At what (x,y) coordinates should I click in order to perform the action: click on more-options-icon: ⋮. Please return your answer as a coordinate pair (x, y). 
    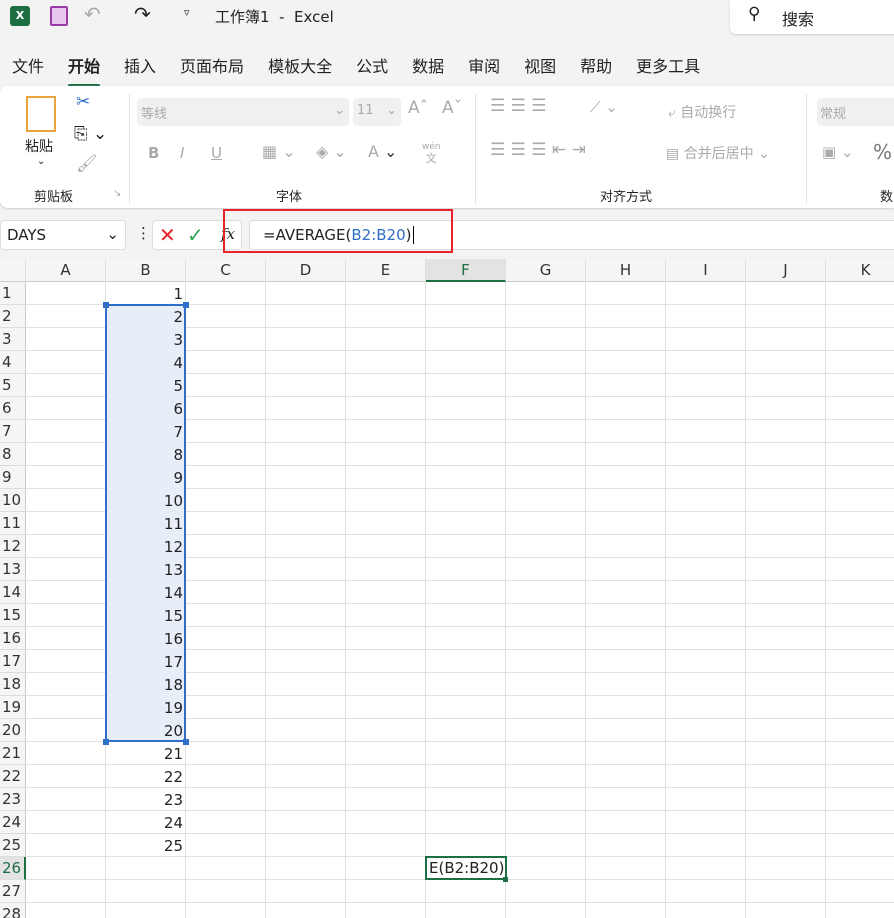
    Looking at the image, I should click on (143, 233).